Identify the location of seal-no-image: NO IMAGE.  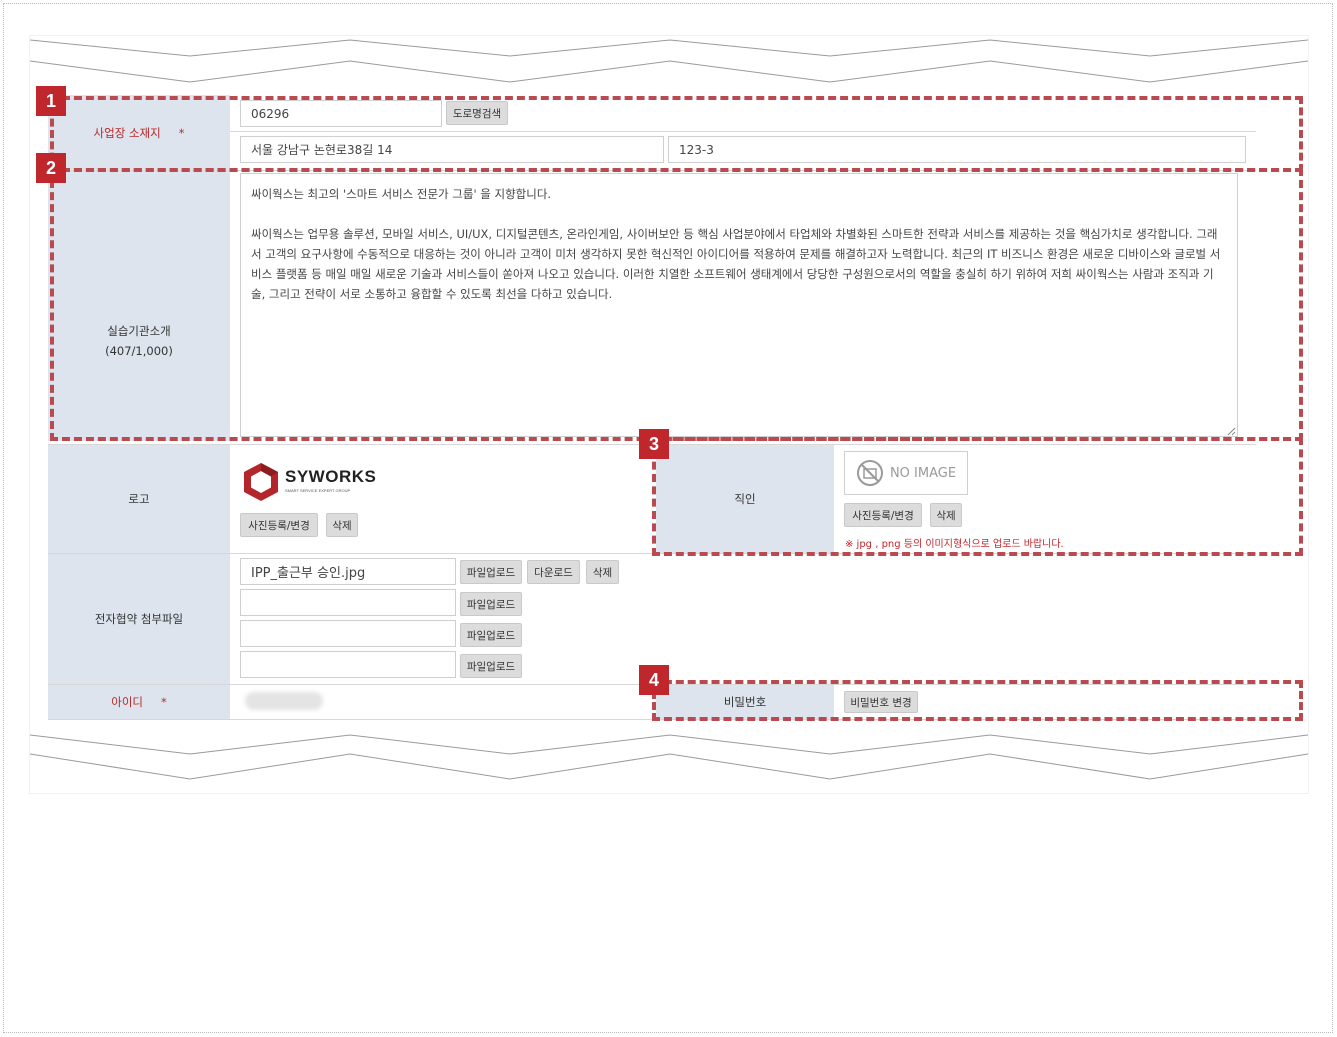
(906, 473).